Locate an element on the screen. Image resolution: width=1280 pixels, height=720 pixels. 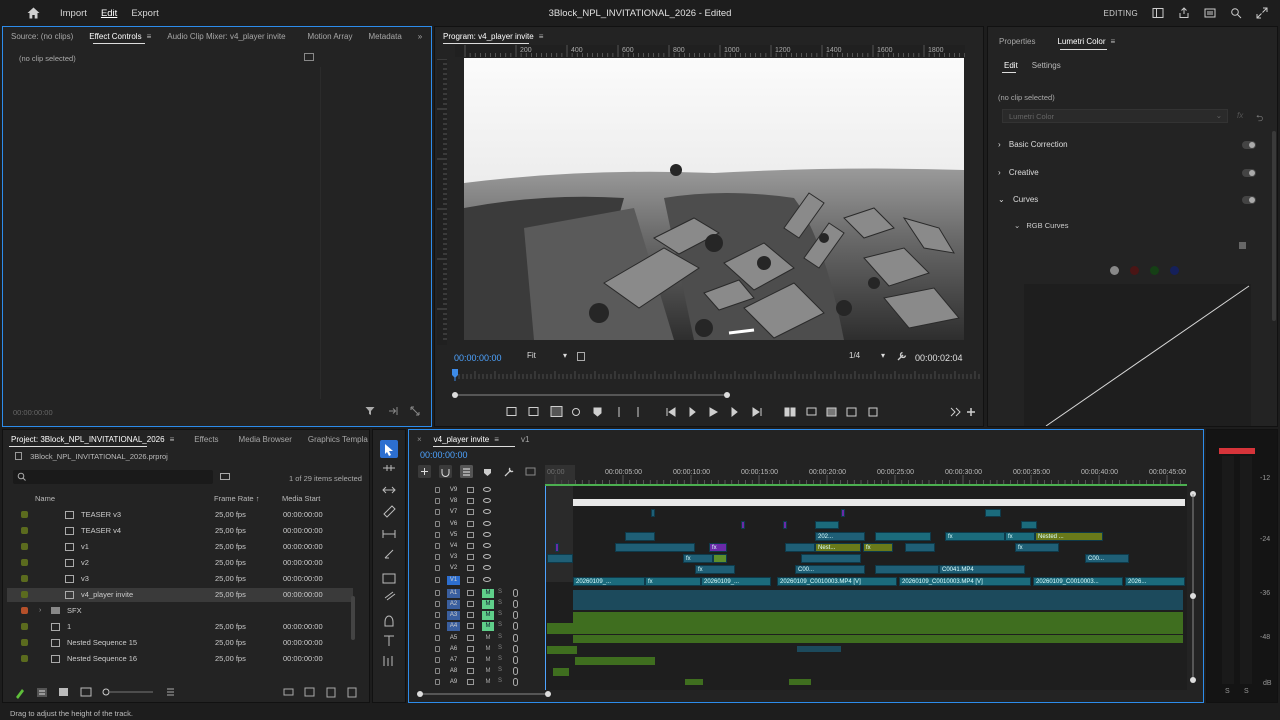
video-track-header: V4 is located at coordinates (480, 547).